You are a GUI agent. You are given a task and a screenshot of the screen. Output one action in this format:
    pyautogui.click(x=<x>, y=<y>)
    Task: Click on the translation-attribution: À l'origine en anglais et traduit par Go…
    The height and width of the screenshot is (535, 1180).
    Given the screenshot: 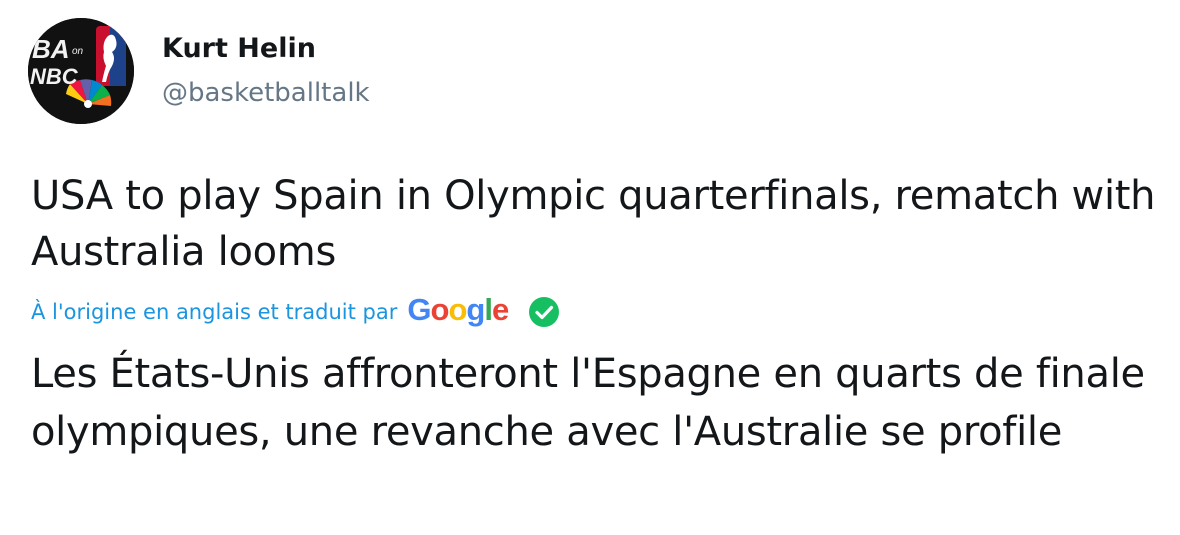 What is the action you would take?
    pyautogui.click(x=295, y=312)
    